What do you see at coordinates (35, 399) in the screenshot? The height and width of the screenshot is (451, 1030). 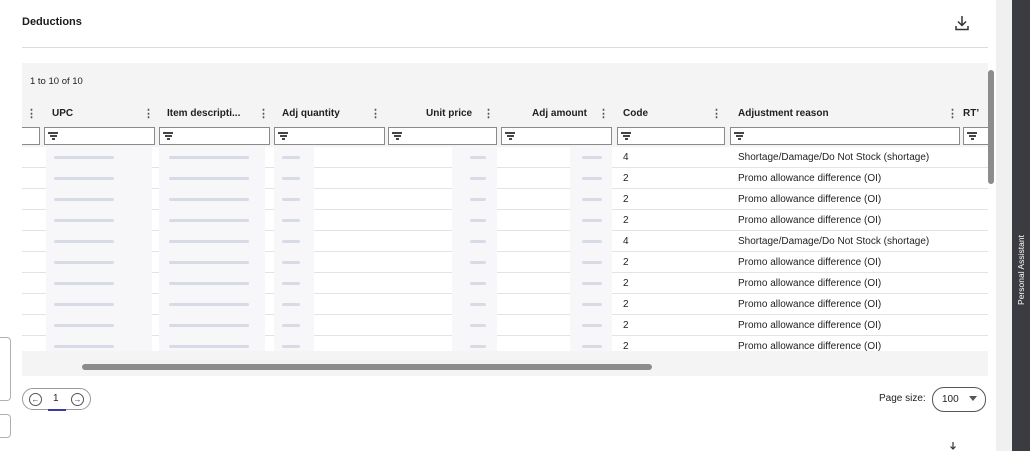 I see `previous-page-icon: ←` at bounding box center [35, 399].